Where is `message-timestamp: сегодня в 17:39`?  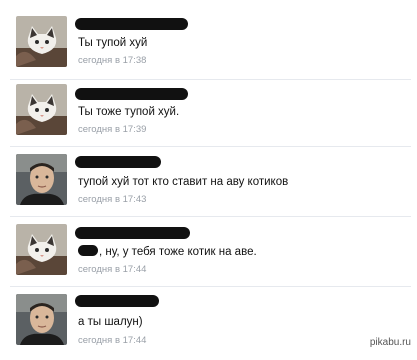 message-timestamp: сегодня в 17:39 is located at coordinates (112, 129).